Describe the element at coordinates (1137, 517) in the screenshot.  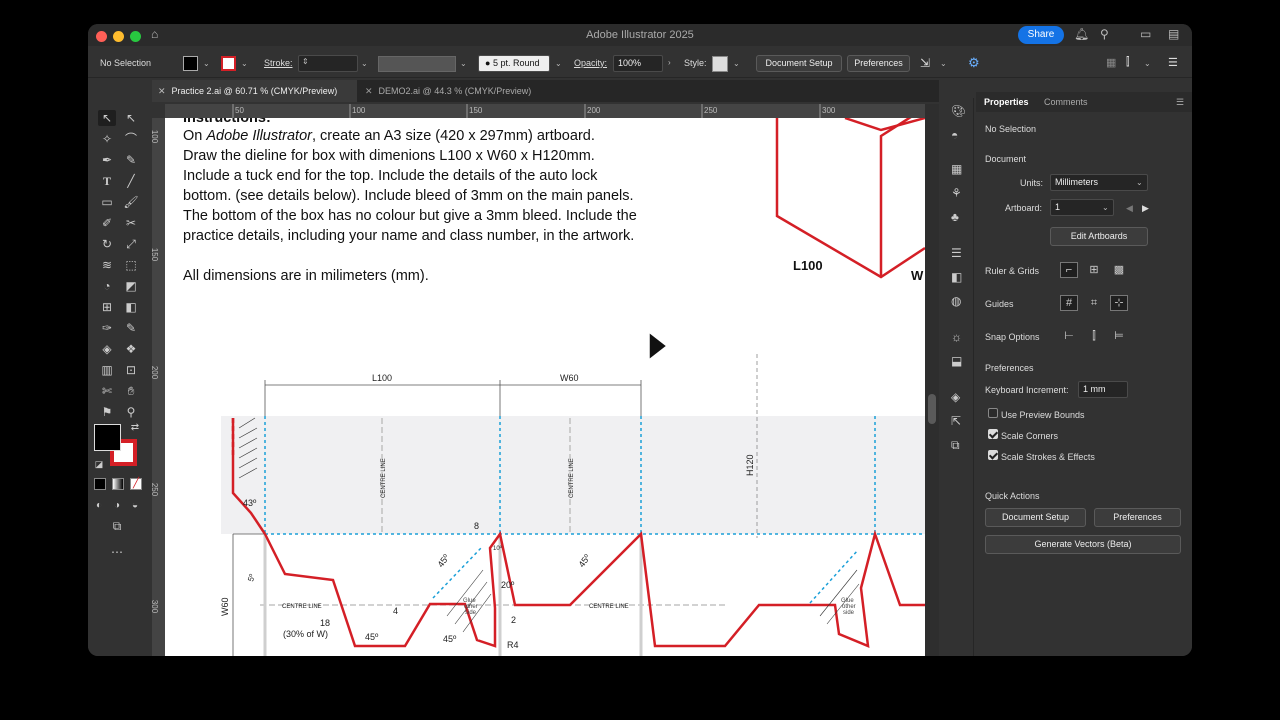
I see `qa-preferences-button: Preferences` at that location.